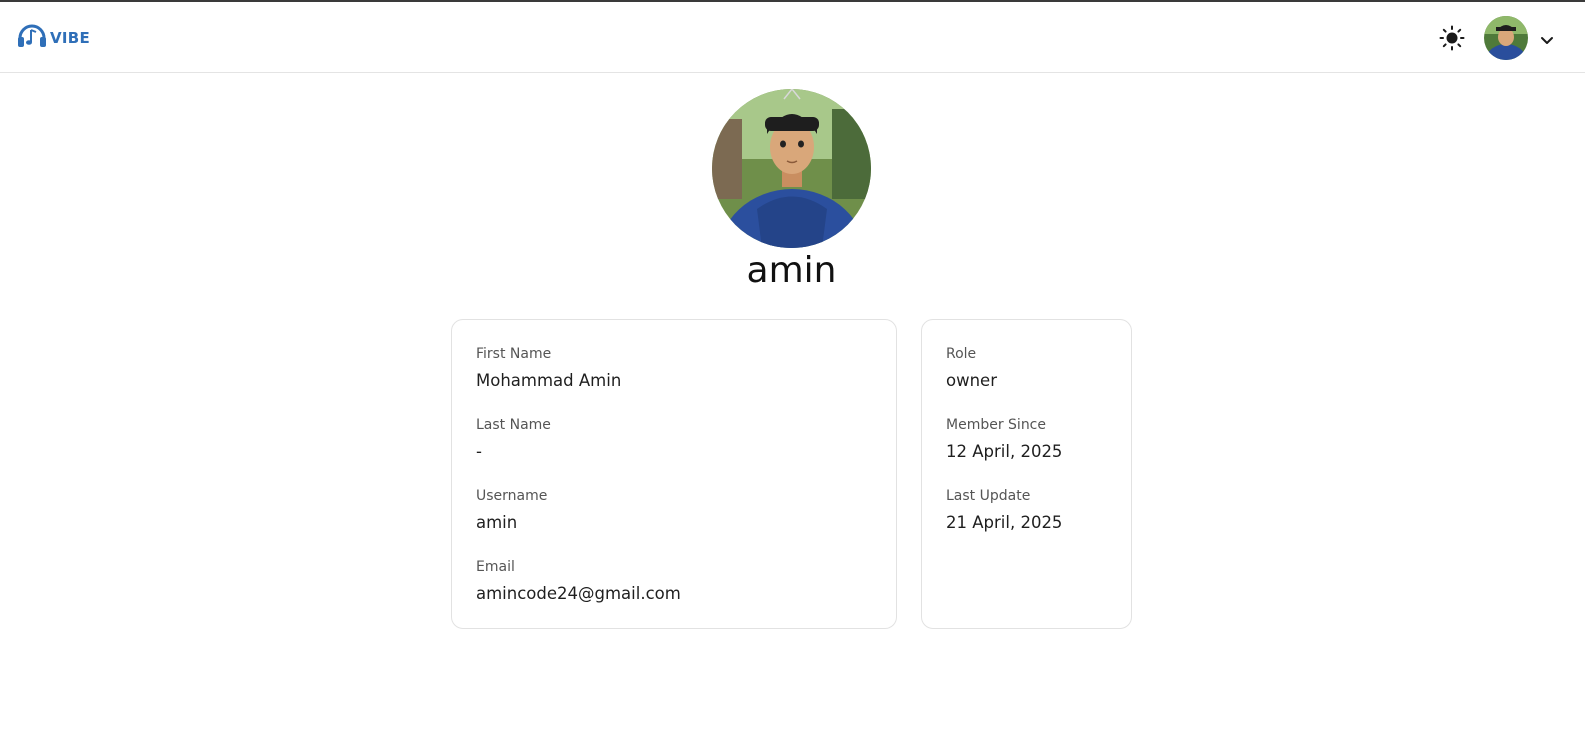  What do you see at coordinates (1004, 451) in the screenshot?
I see `field-value: 12 April, 2025` at bounding box center [1004, 451].